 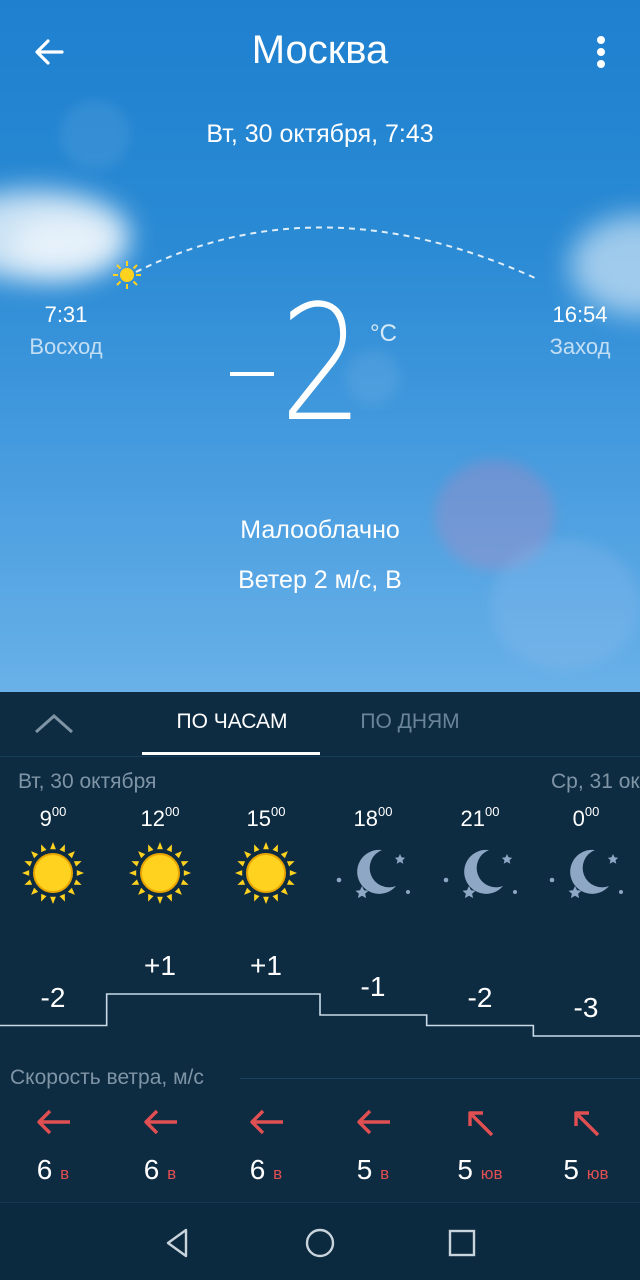 I want to click on current-wind-text: Ветер 2 м/с, В, so click(x=320, y=580).